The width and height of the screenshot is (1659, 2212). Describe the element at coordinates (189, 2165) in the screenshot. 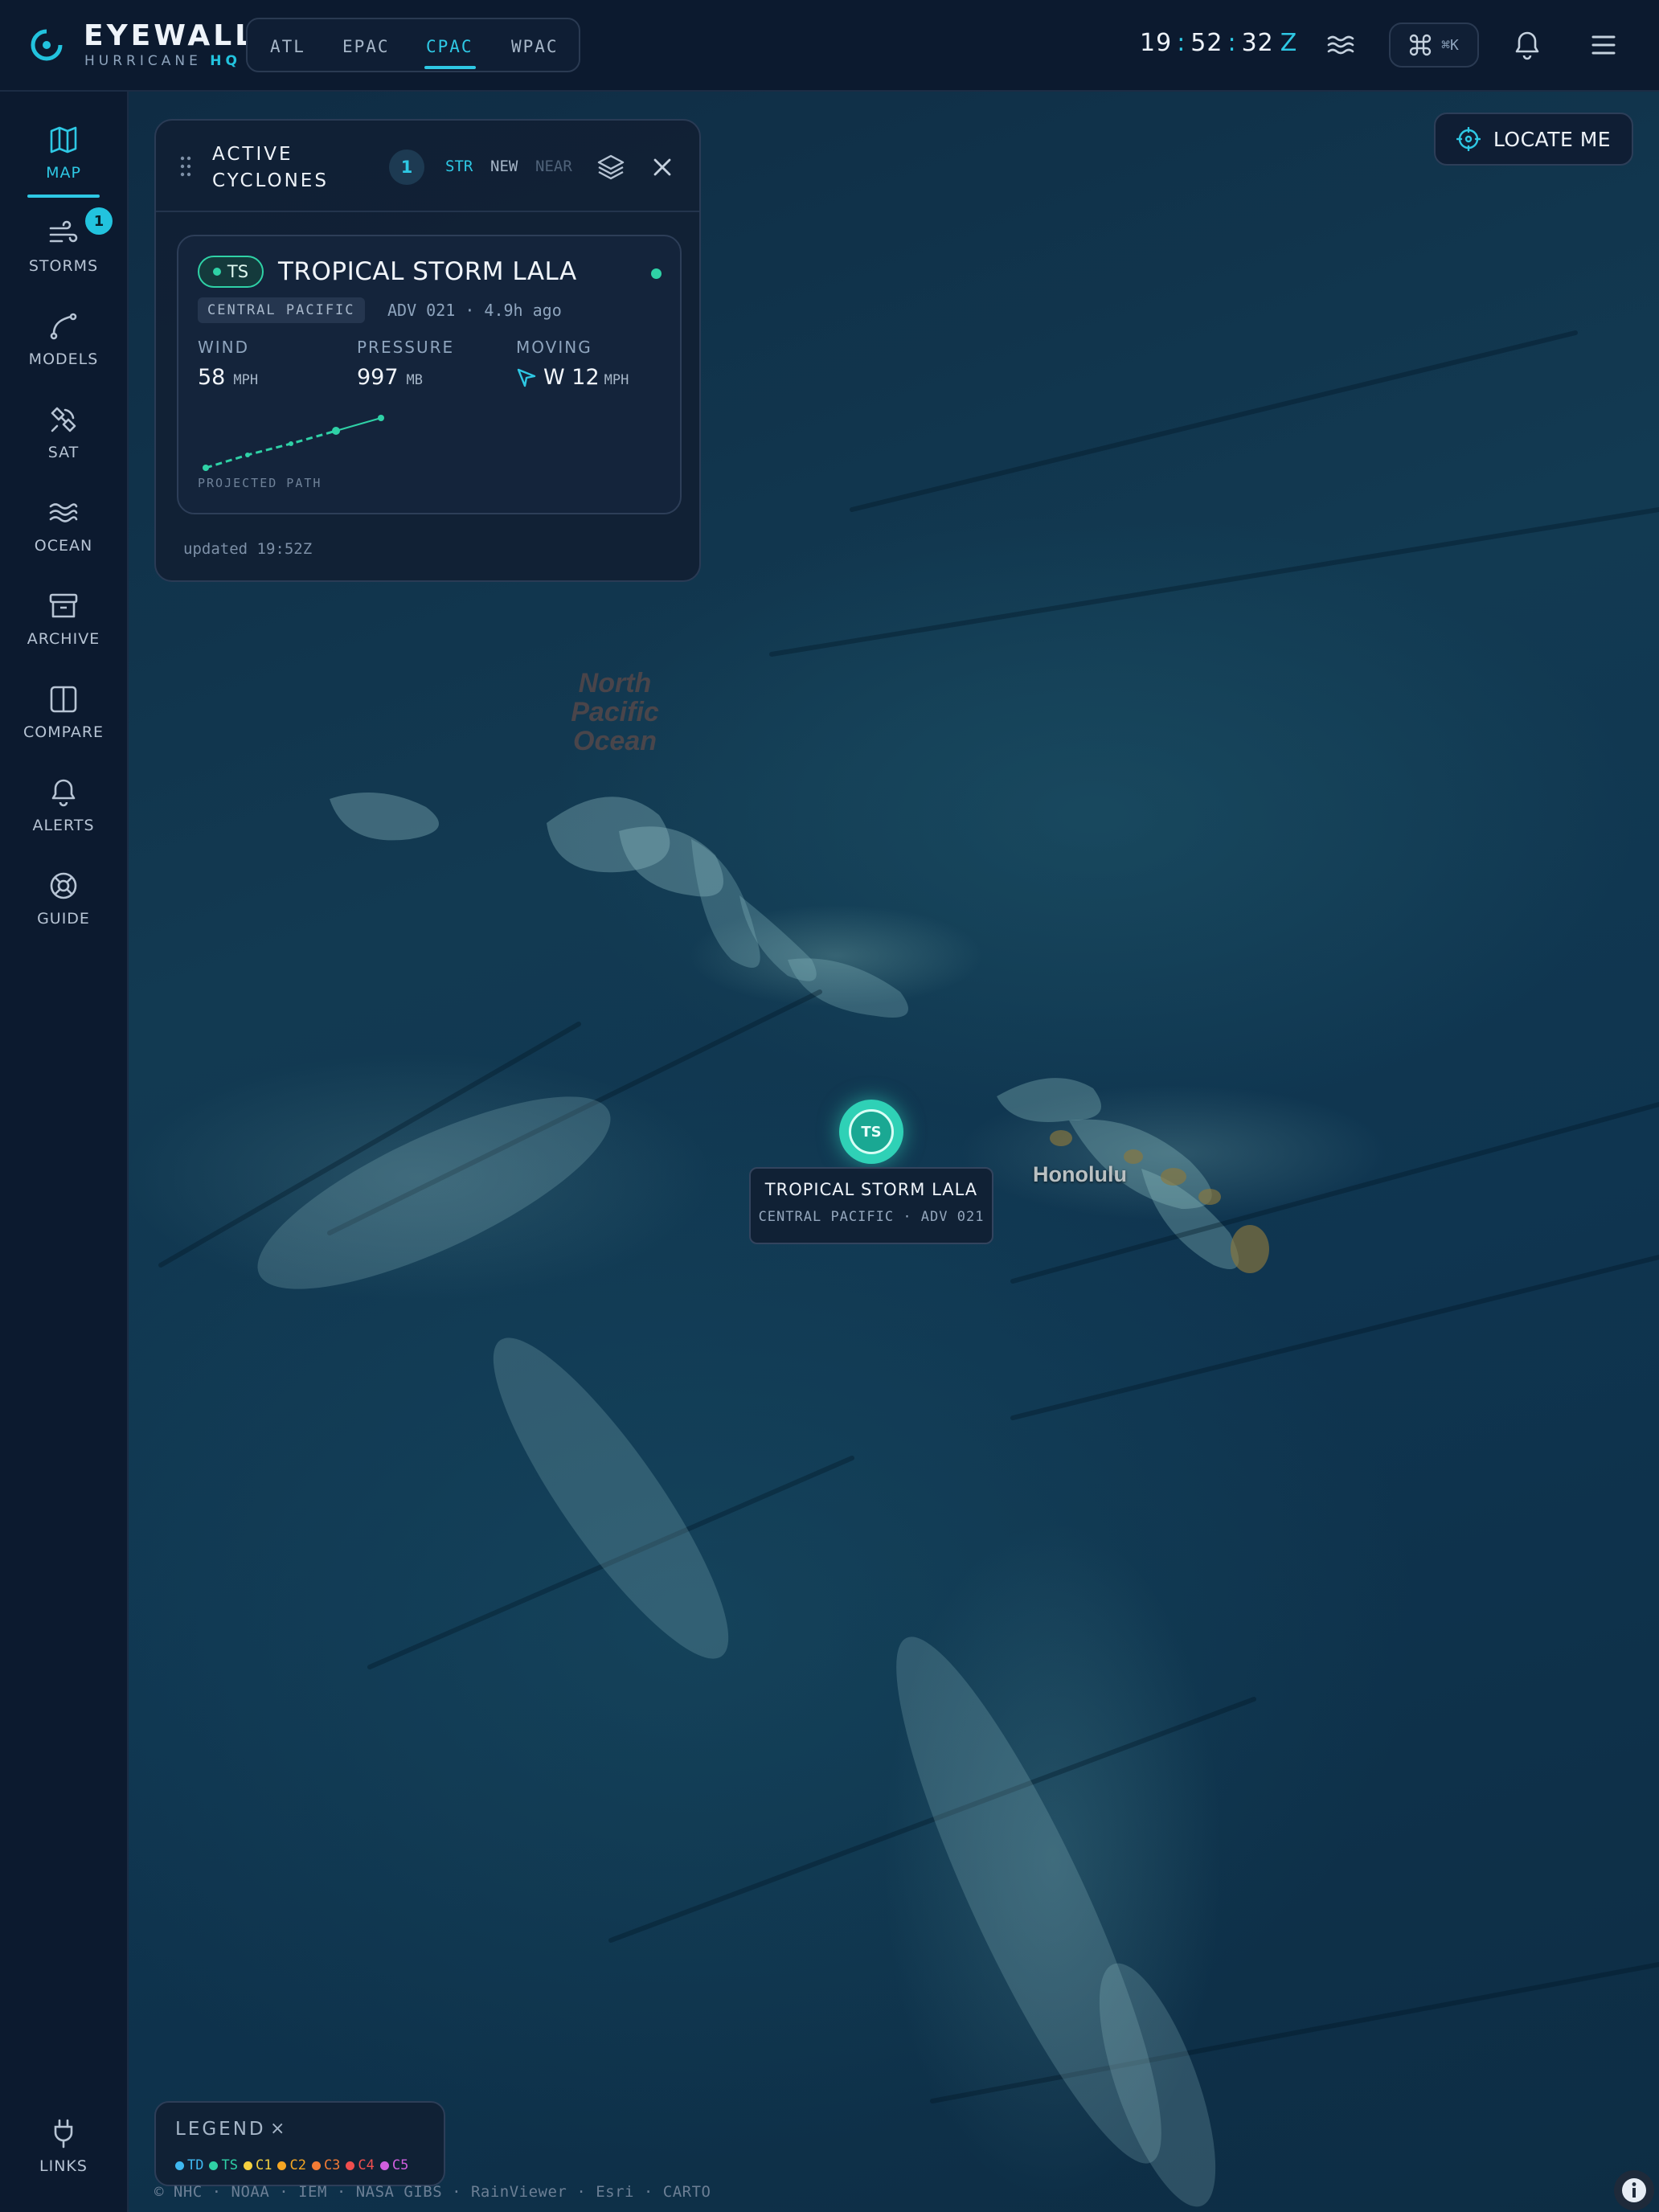

I see `legend-item-td: TD` at that location.